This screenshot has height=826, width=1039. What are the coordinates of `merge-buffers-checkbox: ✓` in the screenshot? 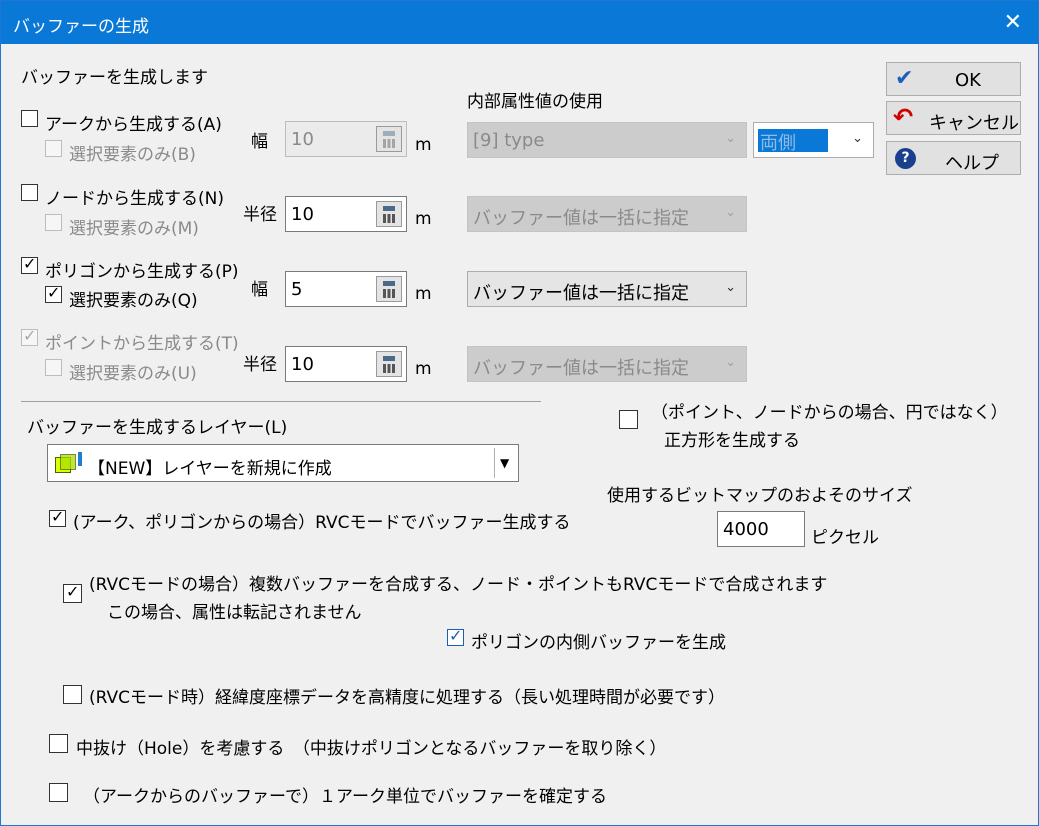 It's located at (72, 592).